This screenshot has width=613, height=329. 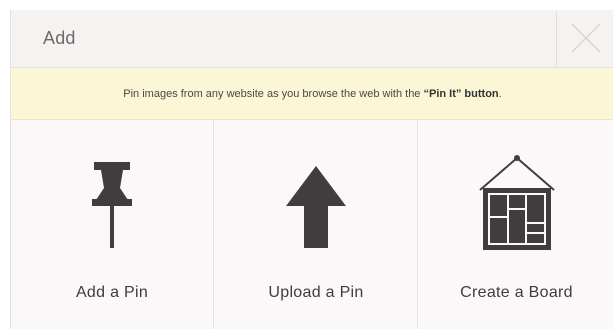 I want to click on dialog-title: Add, so click(x=59, y=38).